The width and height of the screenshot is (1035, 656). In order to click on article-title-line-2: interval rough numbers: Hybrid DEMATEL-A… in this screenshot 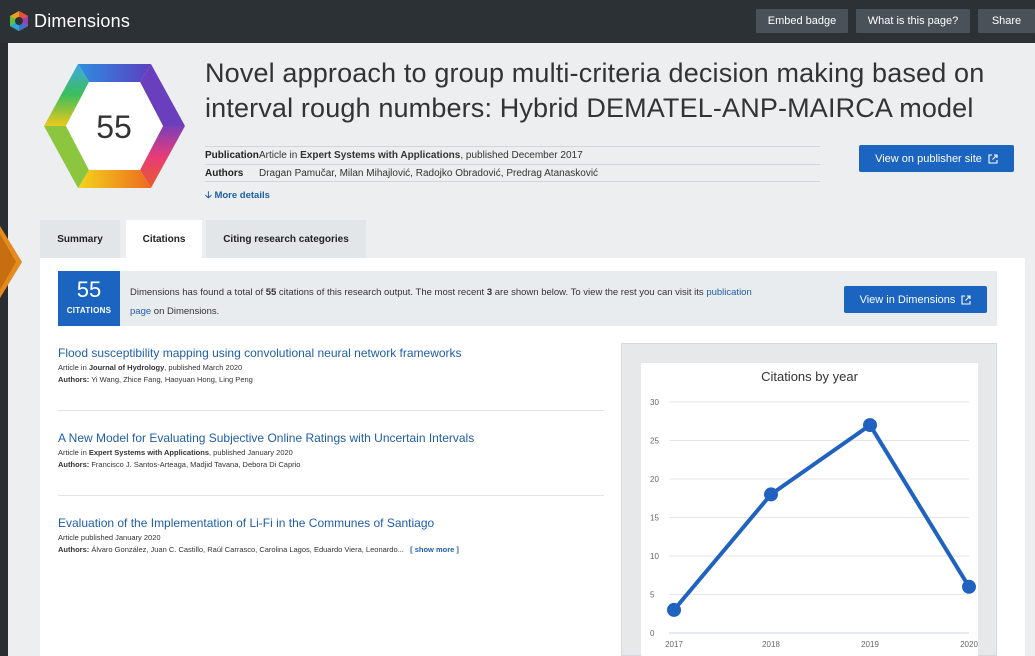, I will do `click(589, 108)`.